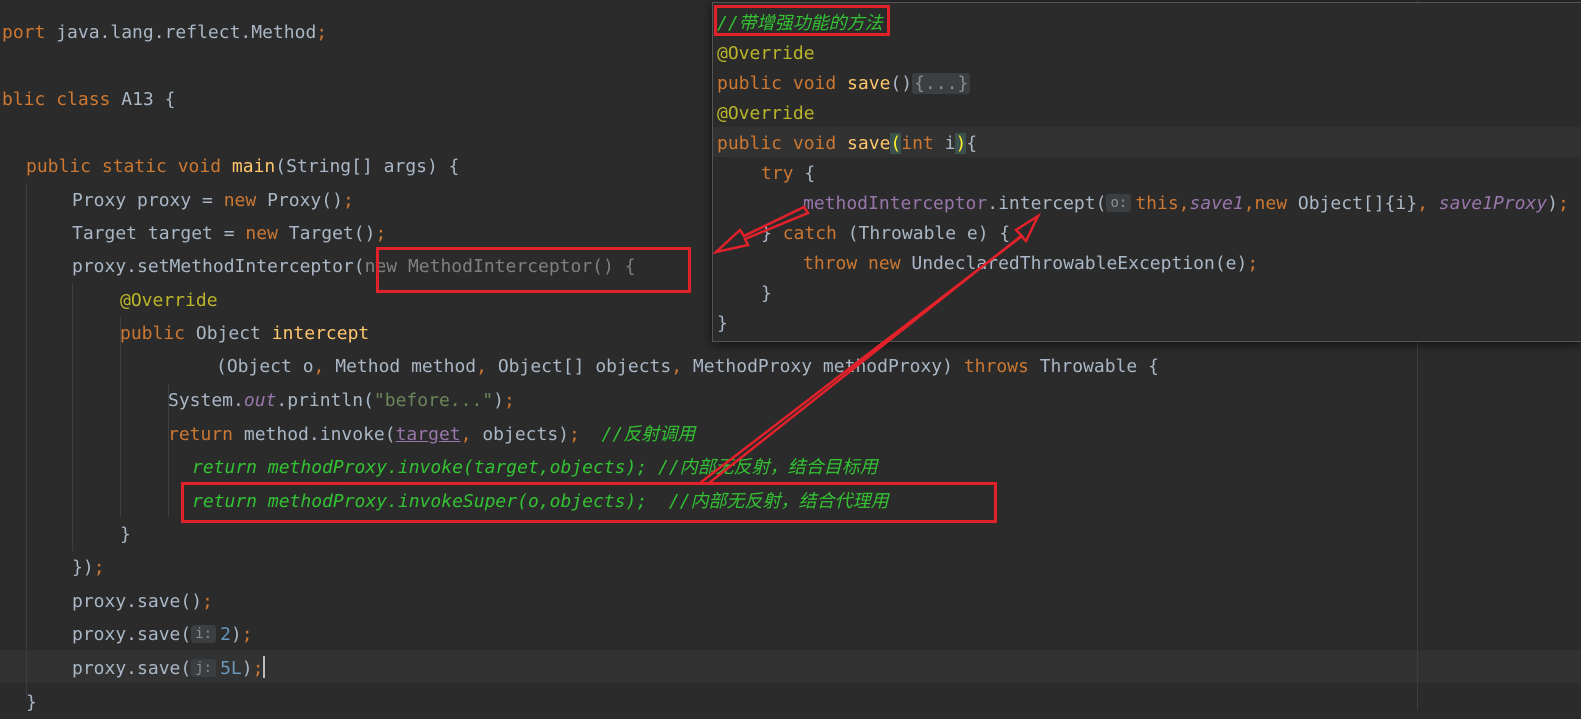 The width and height of the screenshot is (1581, 719). Describe the element at coordinates (162, 634) in the screenshot. I see `code-line-save-int: proxy.save(i: 2);` at that location.